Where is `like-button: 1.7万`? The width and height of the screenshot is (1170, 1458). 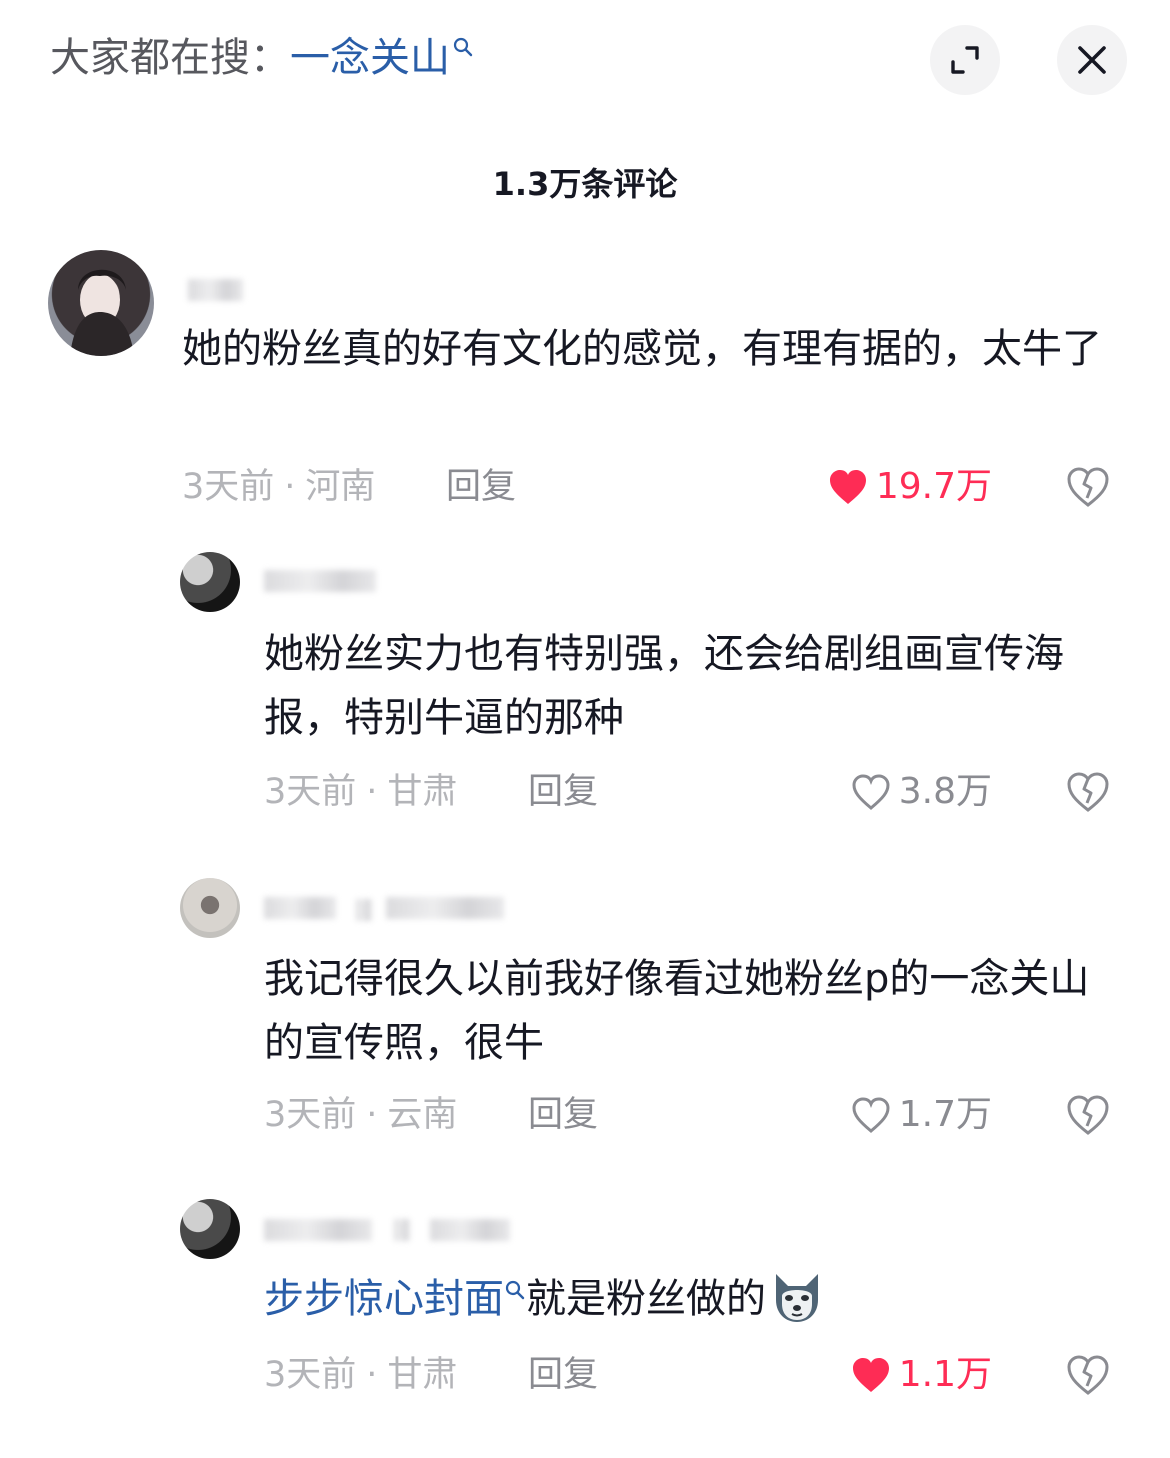 like-button: 1.7万 is located at coordinates (921, 1115).